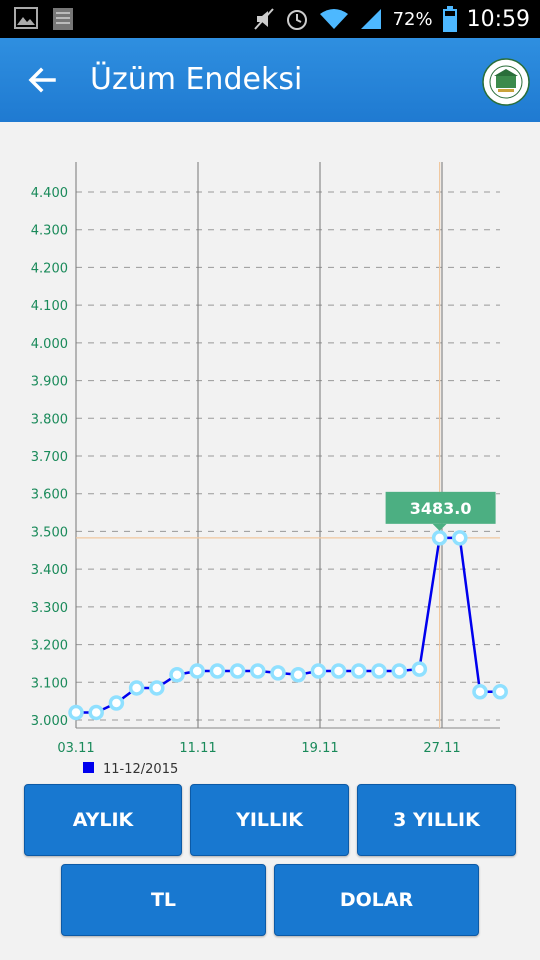 This screenshot has height=960, width=540. What do you see at coordinates (140, 769) in the screenshot?
I see `legend-label: 11-12/2015` at bounding box center [140, 769].